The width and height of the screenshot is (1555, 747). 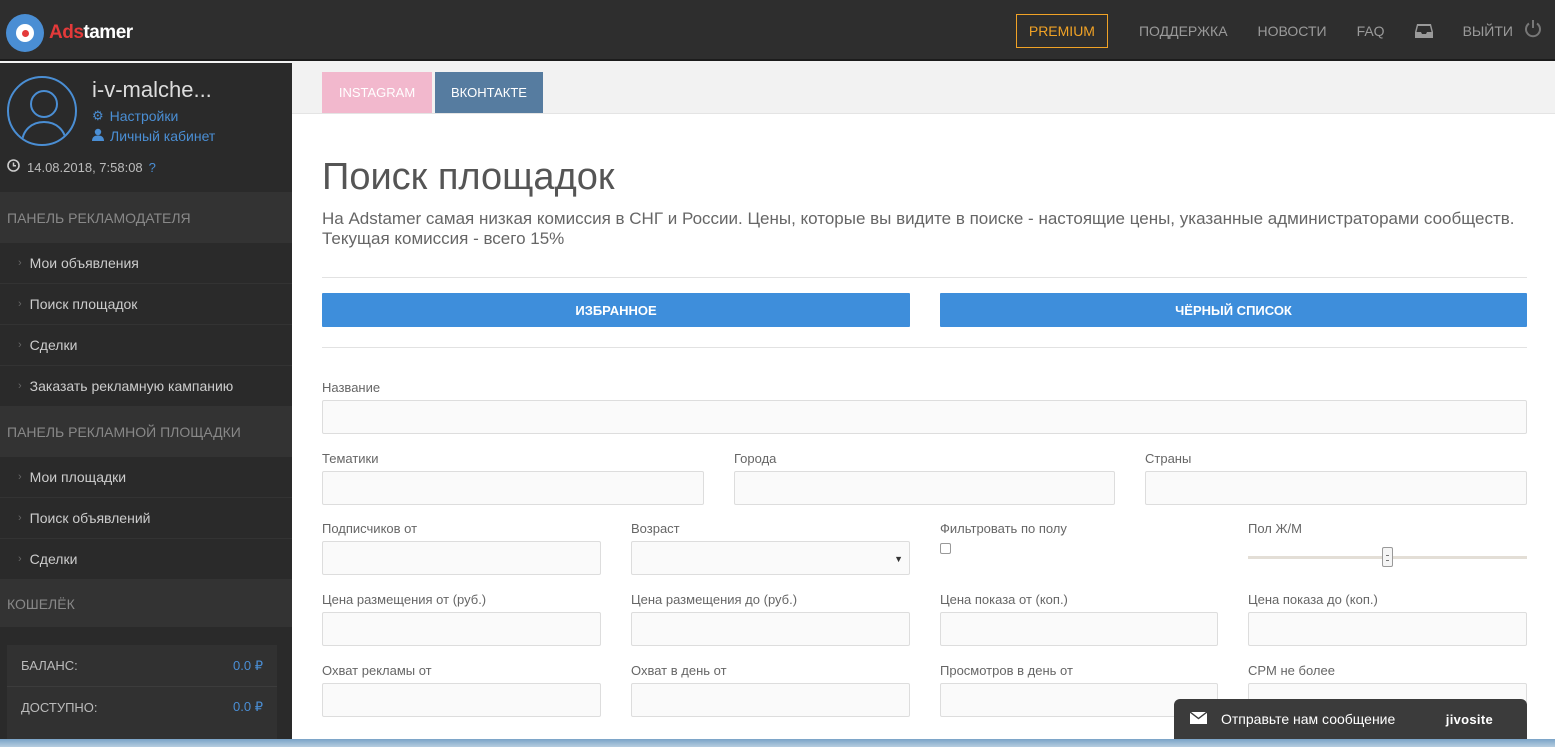 What do you see at coordinates (1004, 599) in the screenshot?
I see `impression-price-from-label: Цена показа от (коп.)` at bounding box center [1004, 599].